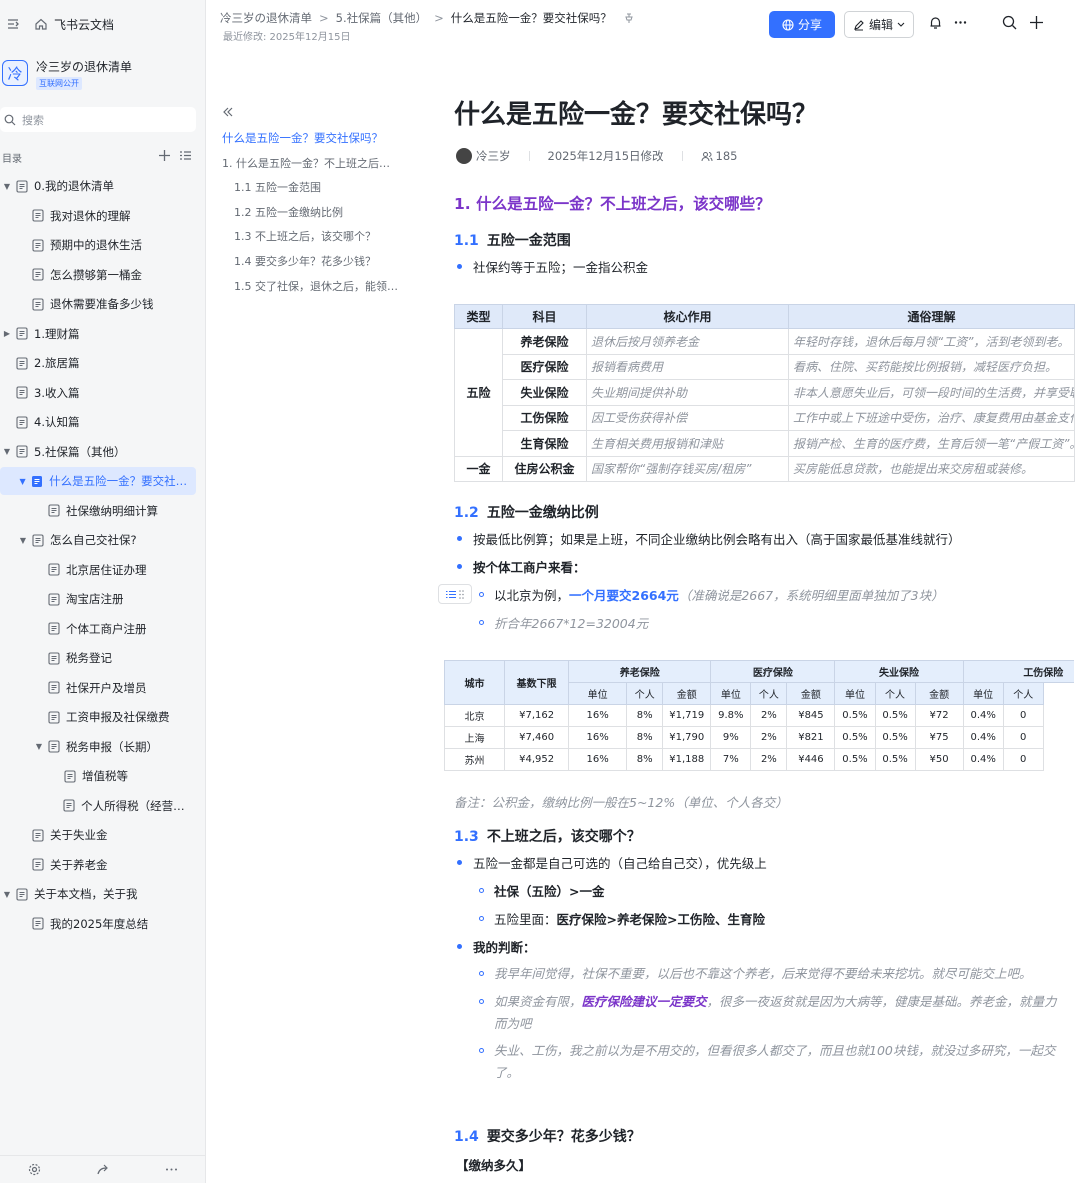 The image size is (1080, 1183). Describe the element at coordinates (311, 163) in the screenshot. I see `outline-item: 1. 什么是五险一金？不上班之后，该交哪些？` at that location.